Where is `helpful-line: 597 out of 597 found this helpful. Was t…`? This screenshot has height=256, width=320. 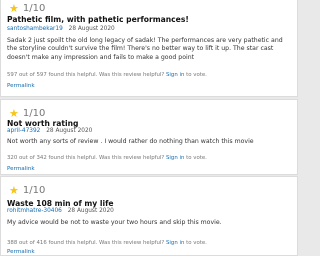 helpful-line: 597 out of 597 found this helpful. Was t… is located at coordinates (107, 75).